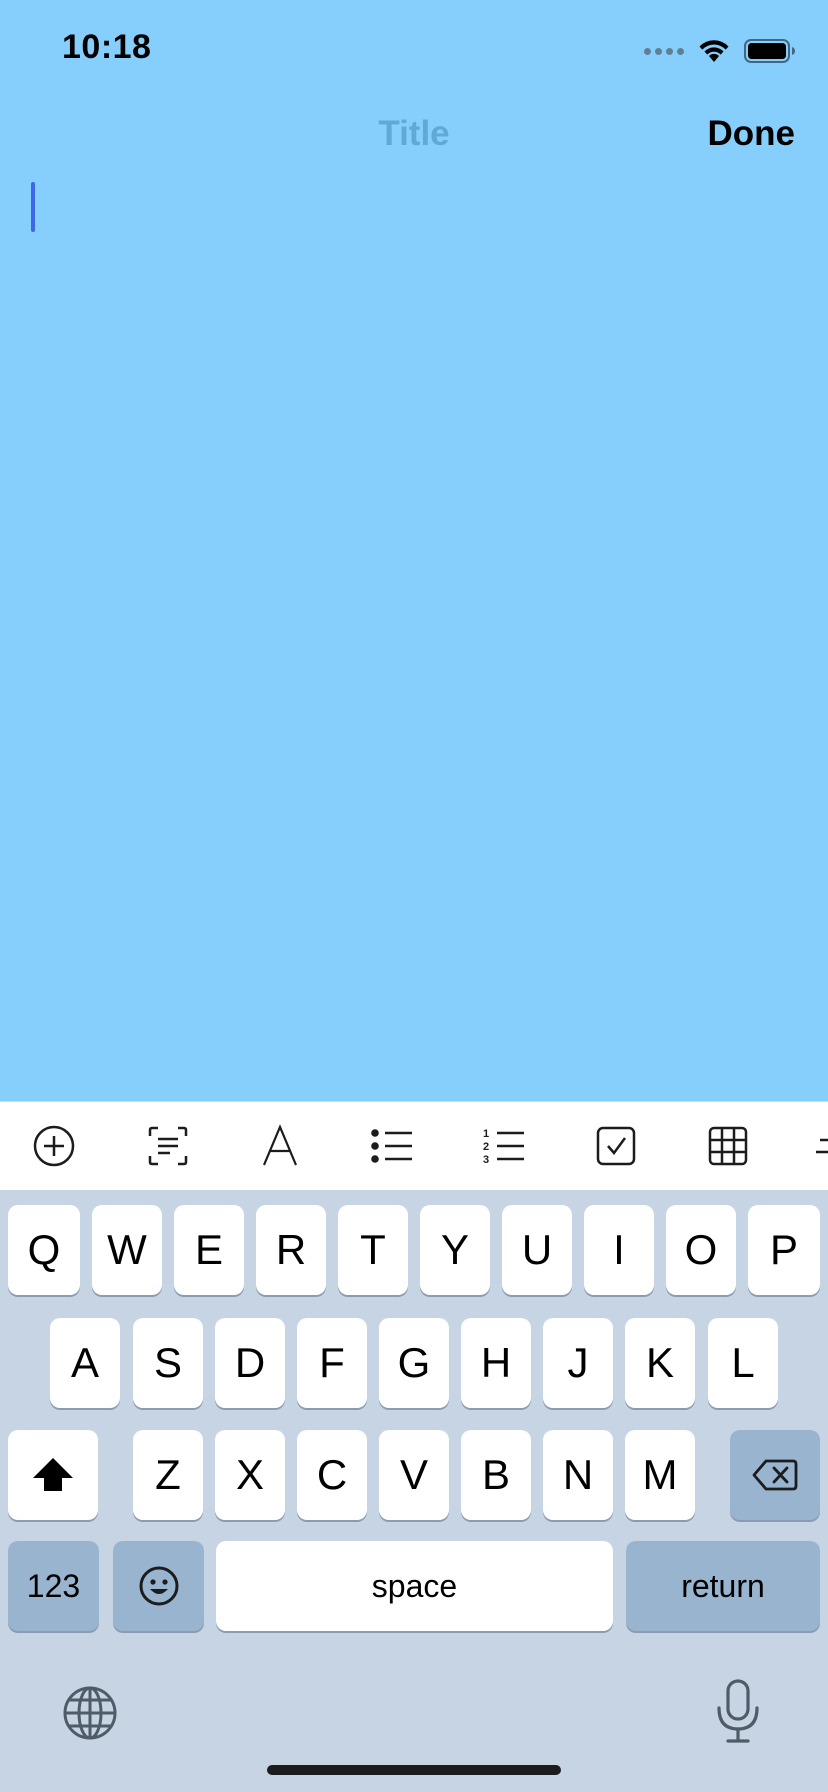 The image size is (828, 1792). Describe the element at coordinates (578, 1475) in the screenshot. I see `key-n: N` at that location.